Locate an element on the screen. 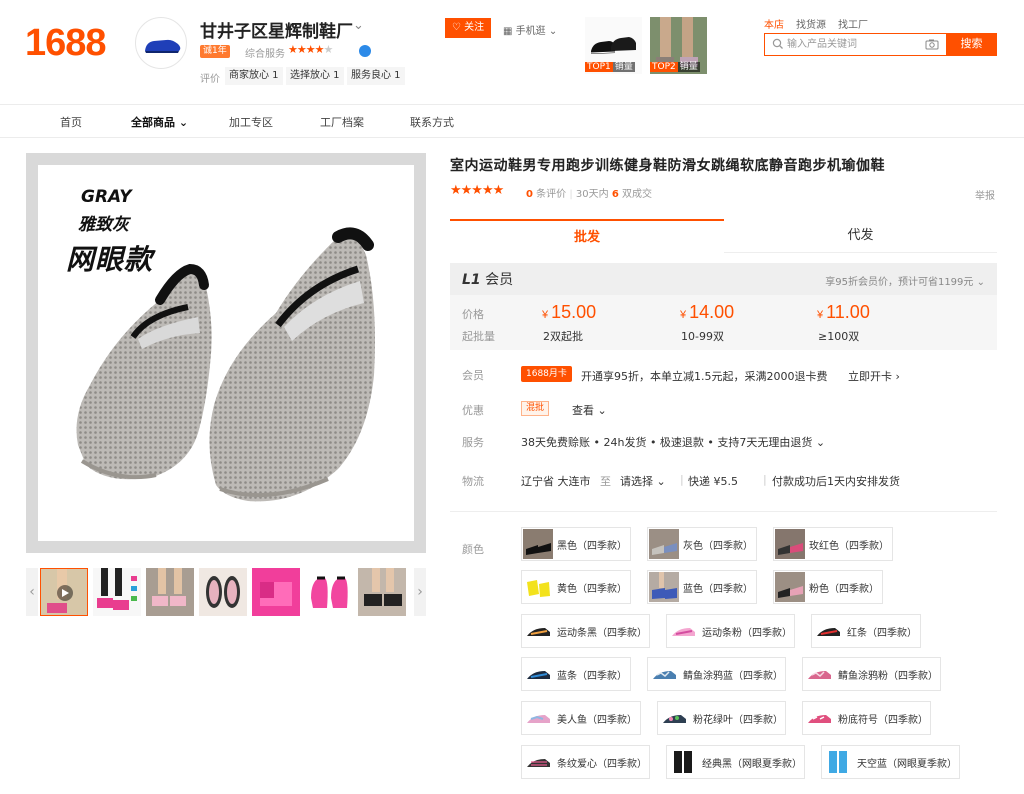 Image resolution: width=1024 pixels, height=794 pixels. review-count: 0 is located at coordinates (529, 194).